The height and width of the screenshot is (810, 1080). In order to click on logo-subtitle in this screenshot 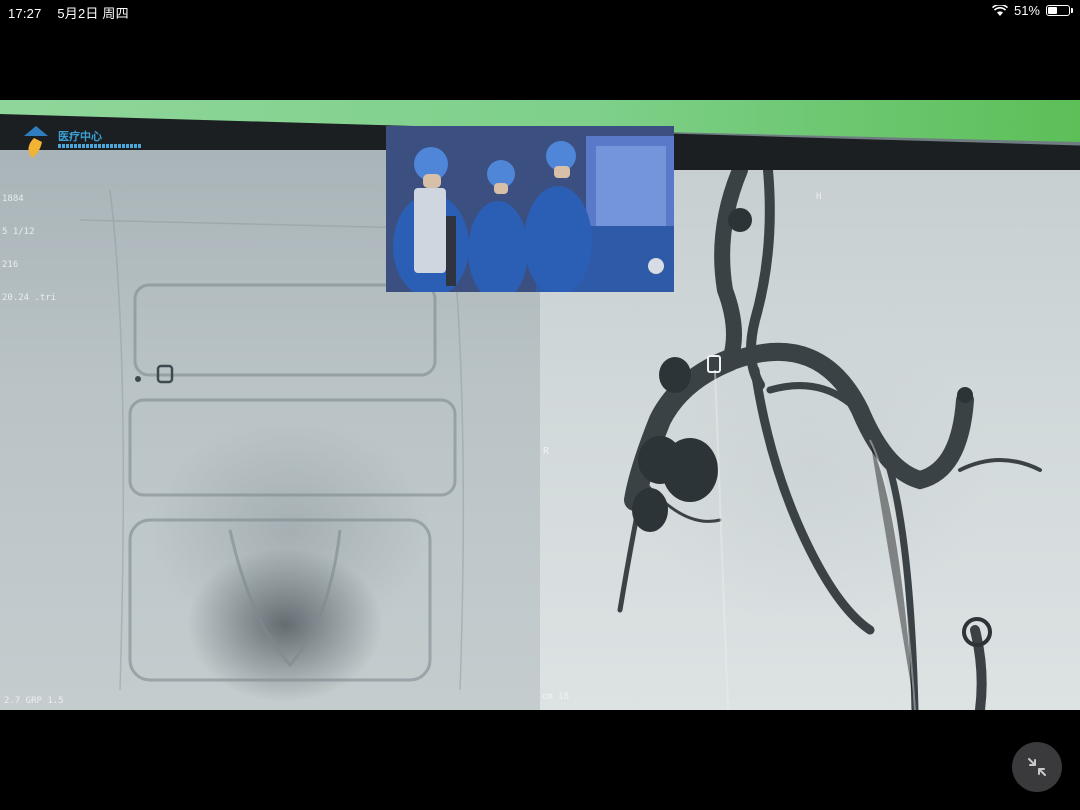, I will do `click(100, 146)`.